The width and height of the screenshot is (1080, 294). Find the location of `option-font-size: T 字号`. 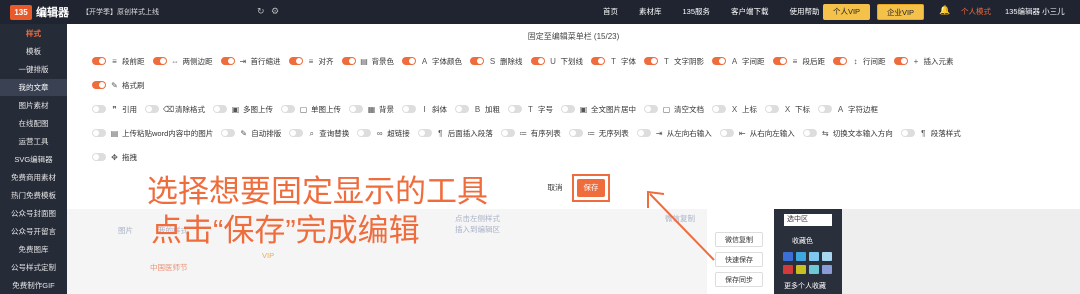

option-font-size: T 字号 is located at coordinates (530, 109).